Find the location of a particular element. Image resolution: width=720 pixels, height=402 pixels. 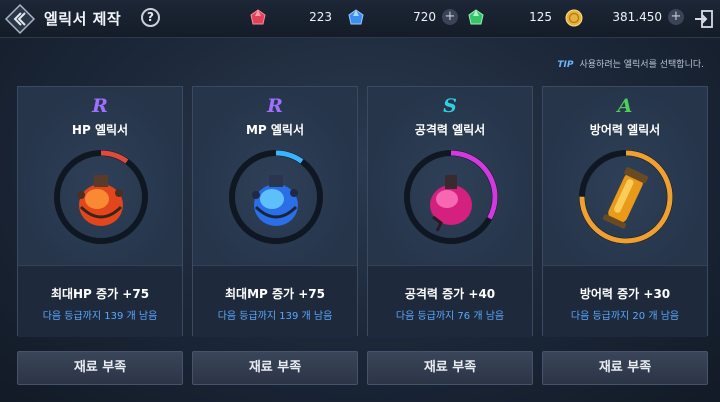

top-bar: 엘릭서 제작 ? 223 720 + 125 381.450 + is located at coordinates (360, 19).